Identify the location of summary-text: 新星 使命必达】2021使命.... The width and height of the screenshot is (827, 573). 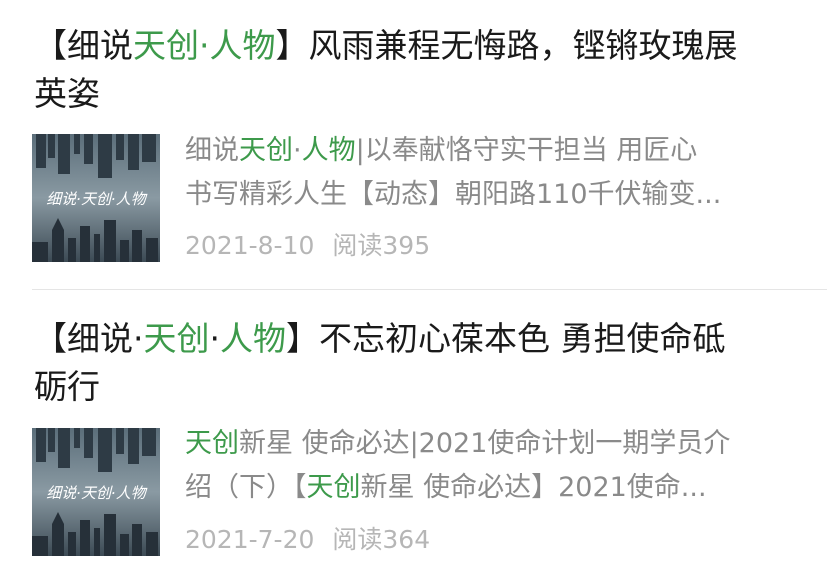
(533, 487).